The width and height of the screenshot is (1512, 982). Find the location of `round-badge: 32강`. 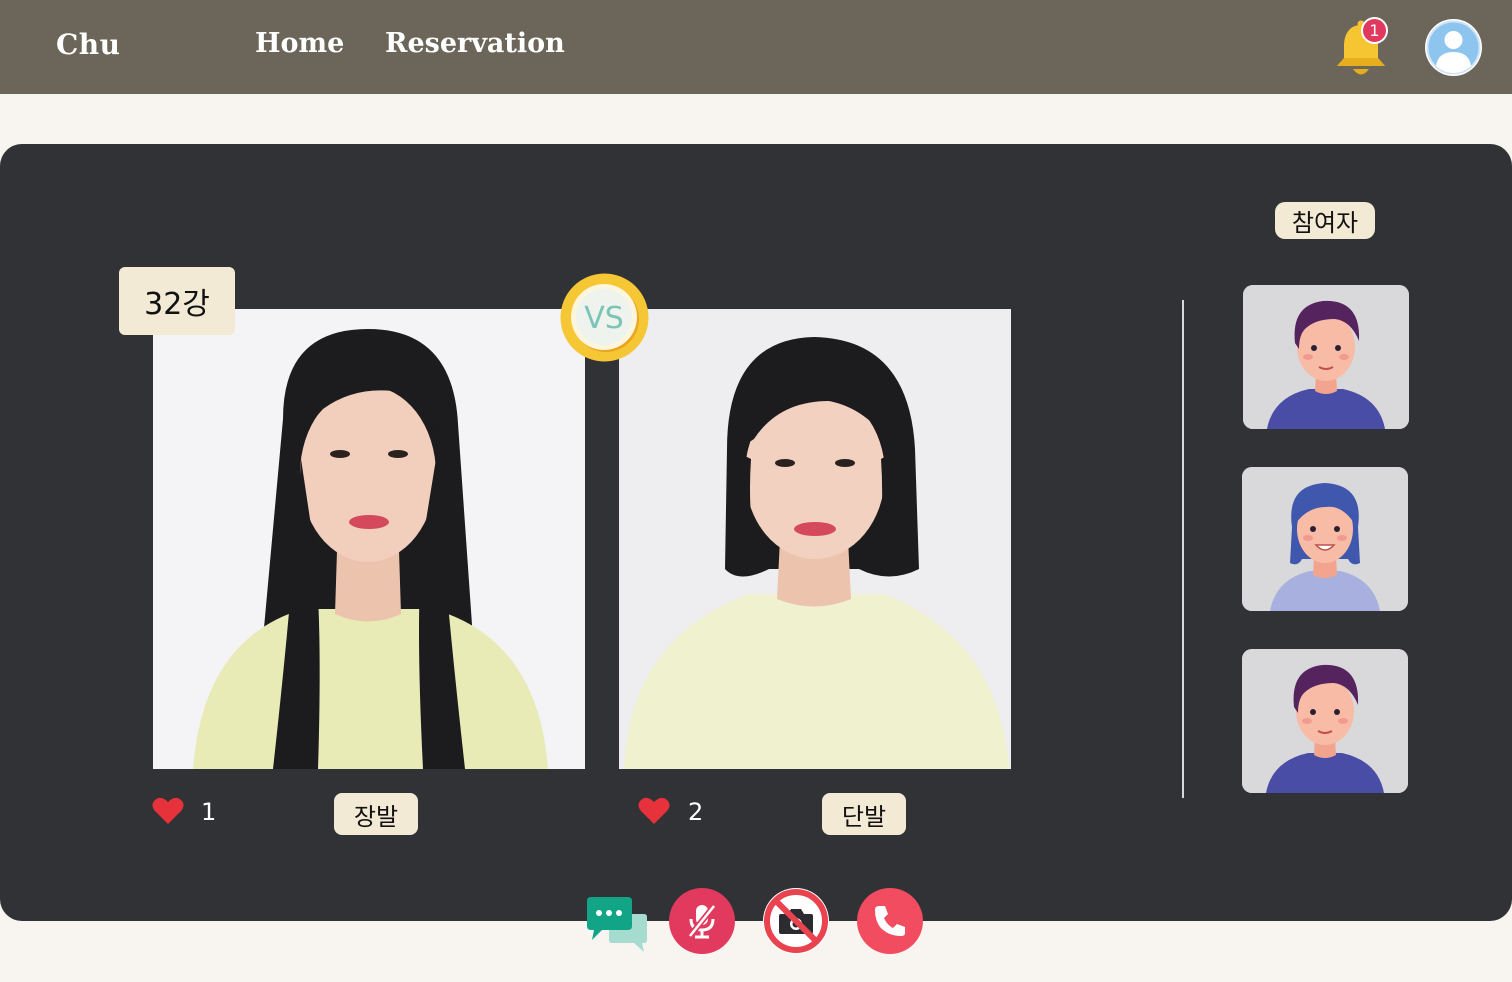

round-badge: 32강 is located at coordinates (177, 301).